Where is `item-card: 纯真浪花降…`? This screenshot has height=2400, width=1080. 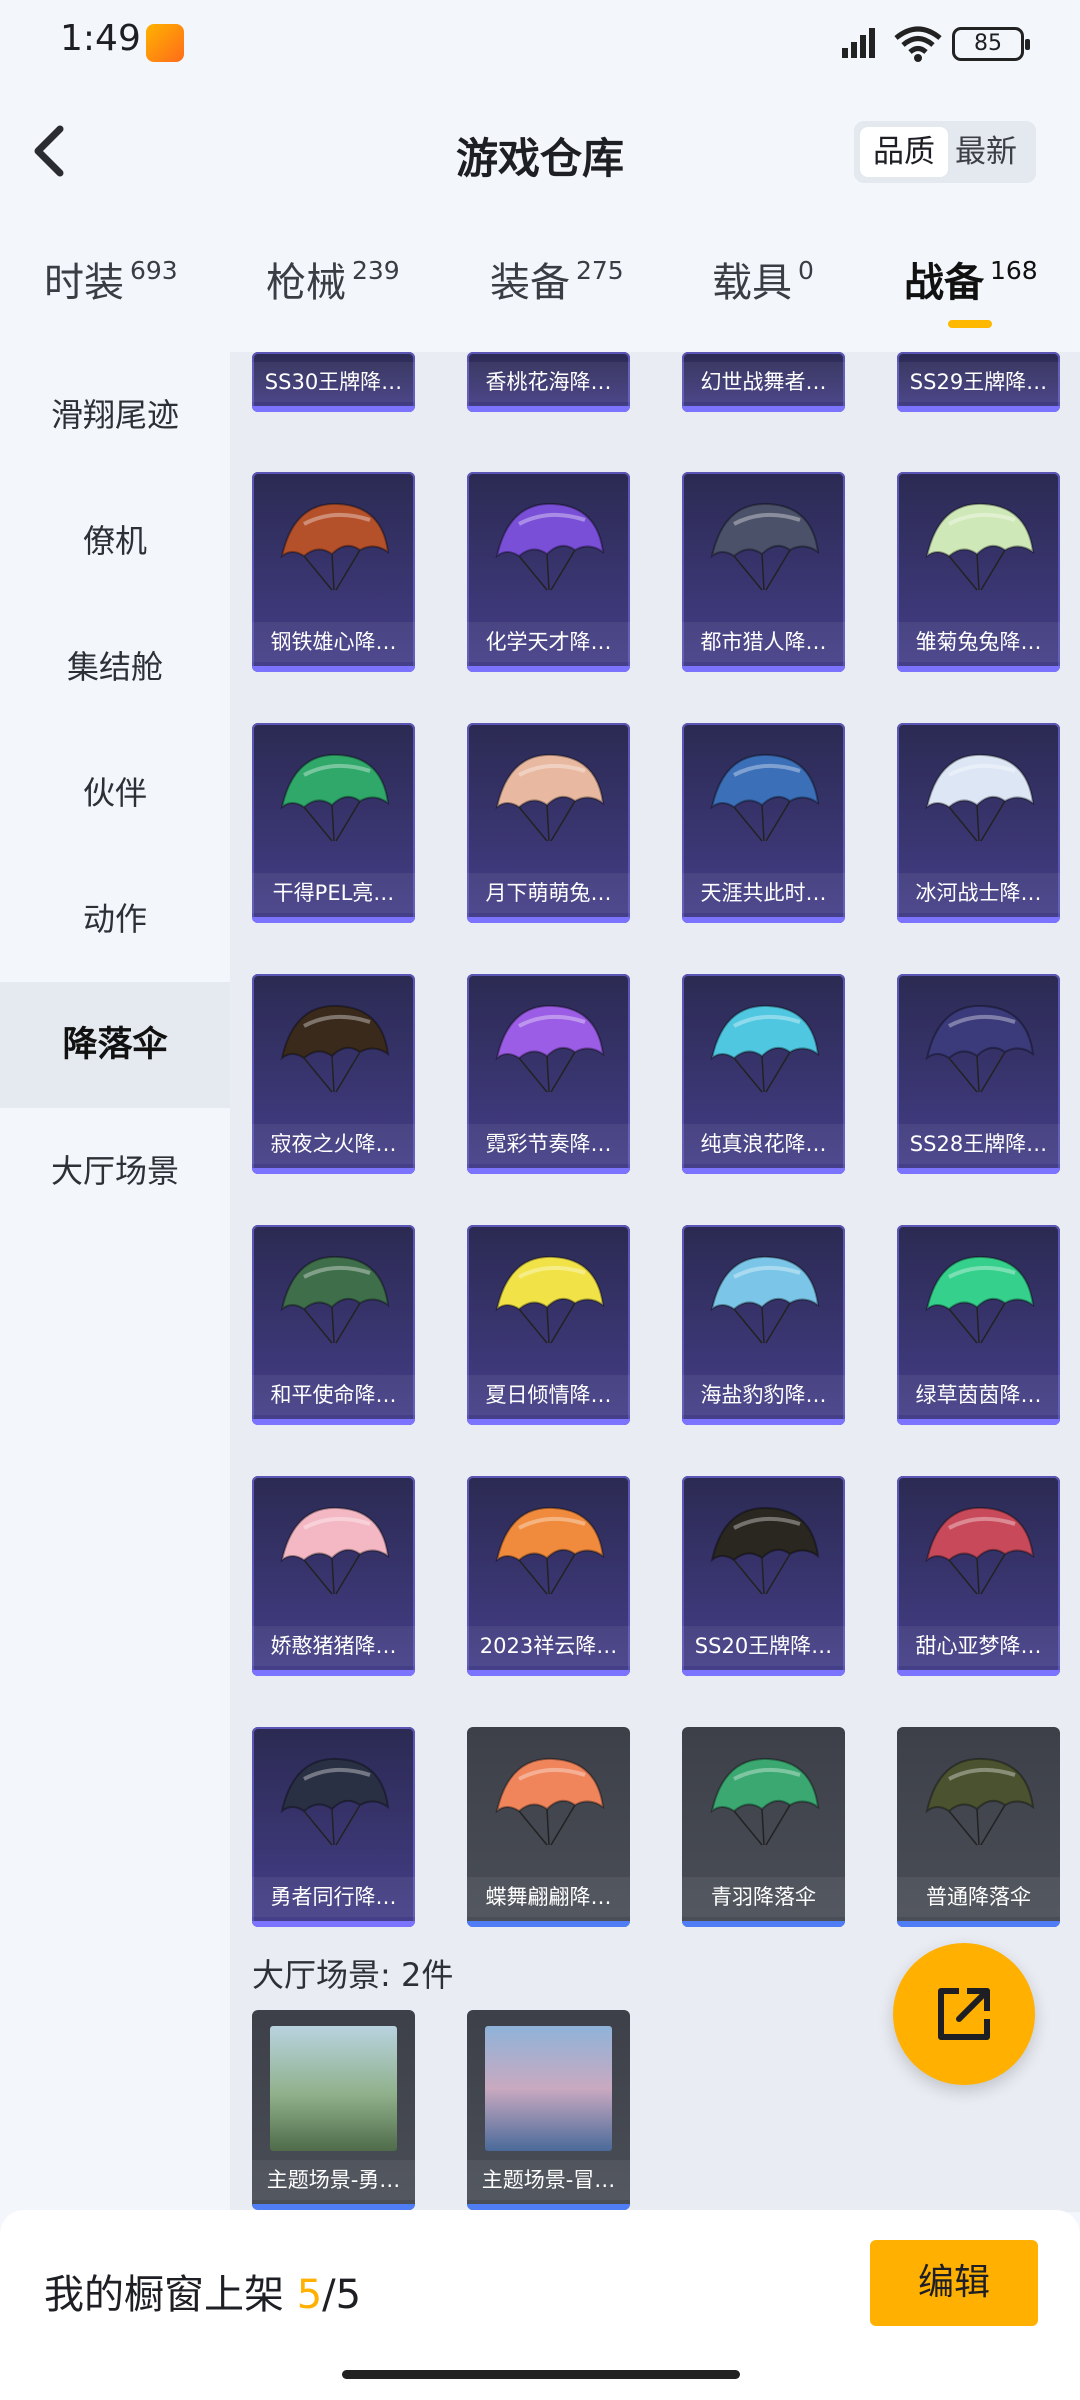 item-card: 纯真浪花降… is located at coordinates (763, 1074).